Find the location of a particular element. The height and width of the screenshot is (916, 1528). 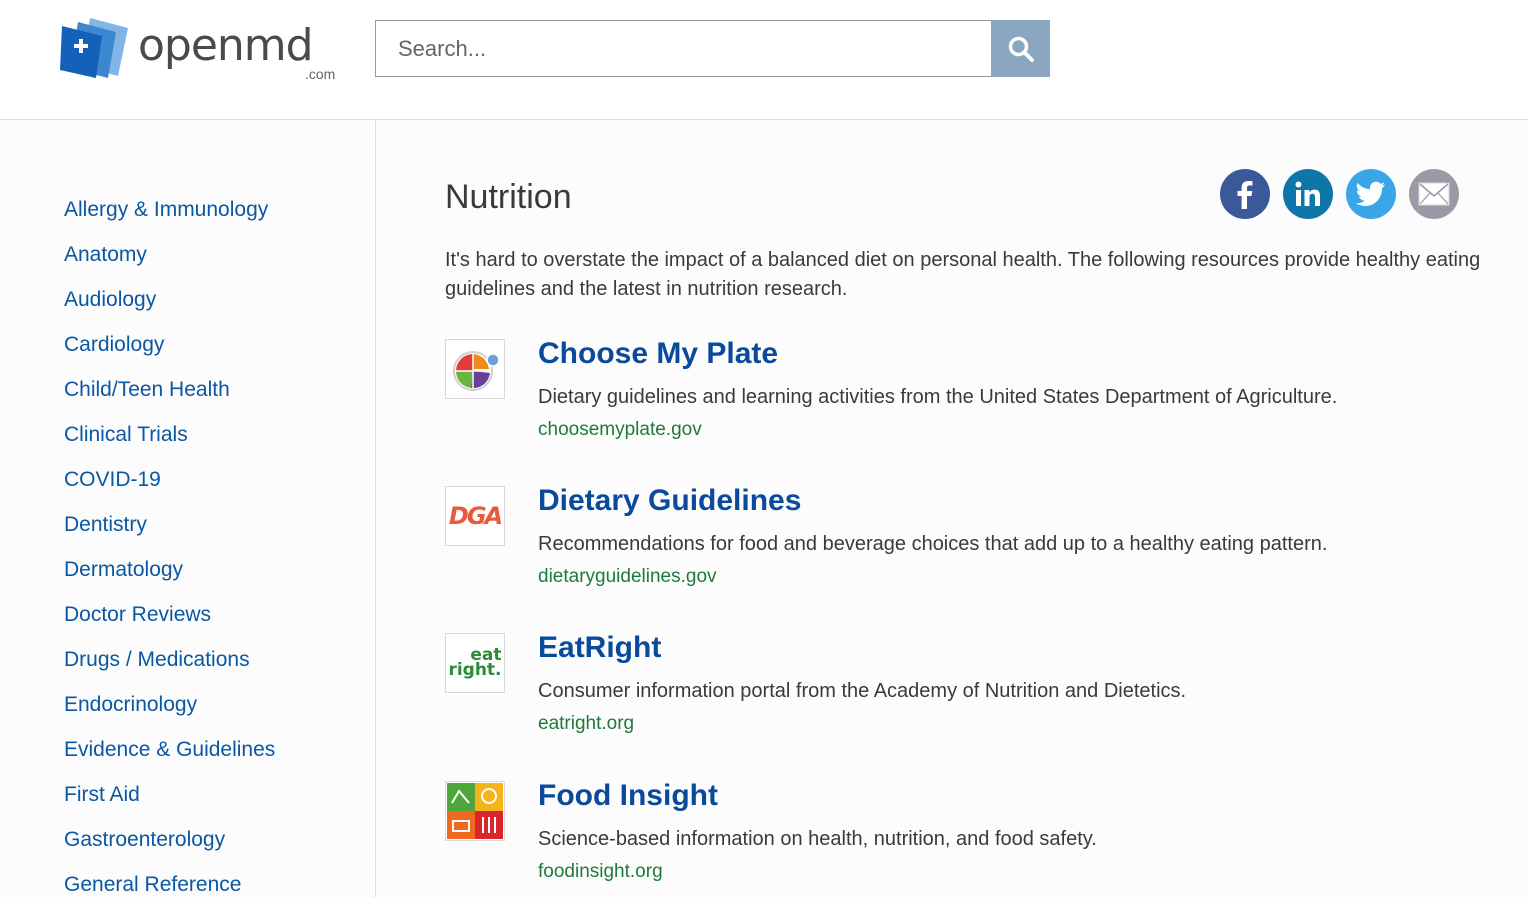

share-buttons is located at coordinates (1339, 194).